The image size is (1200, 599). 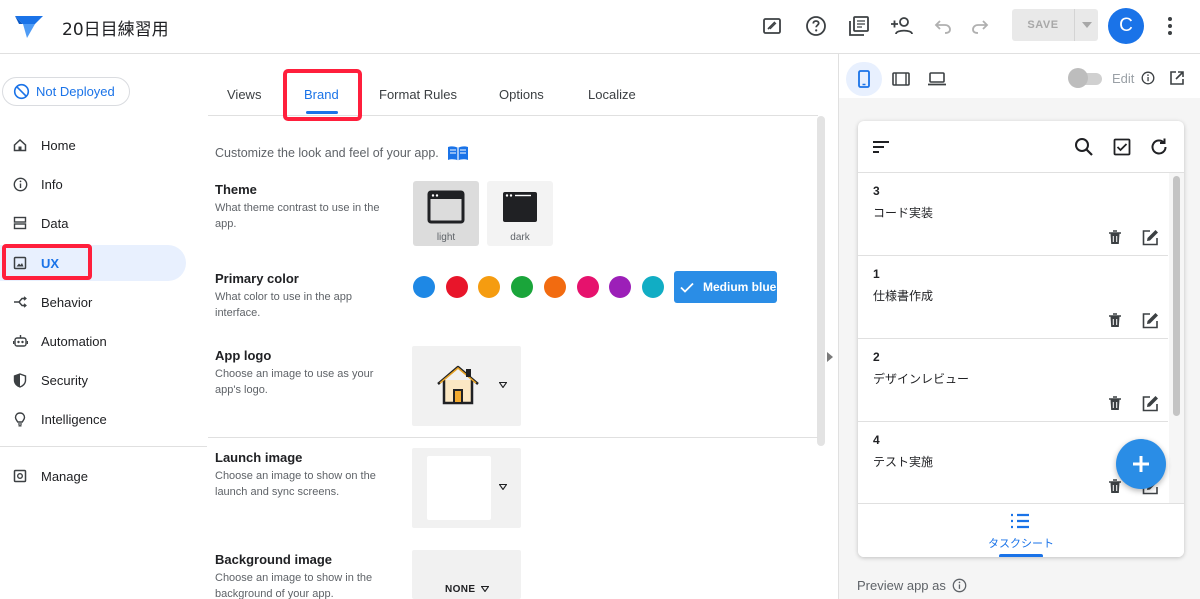 What do you see at coordinates (93, 145) in the screenshot?
I see `sidebar-item-home: Home` at bounding box center [93, 145].